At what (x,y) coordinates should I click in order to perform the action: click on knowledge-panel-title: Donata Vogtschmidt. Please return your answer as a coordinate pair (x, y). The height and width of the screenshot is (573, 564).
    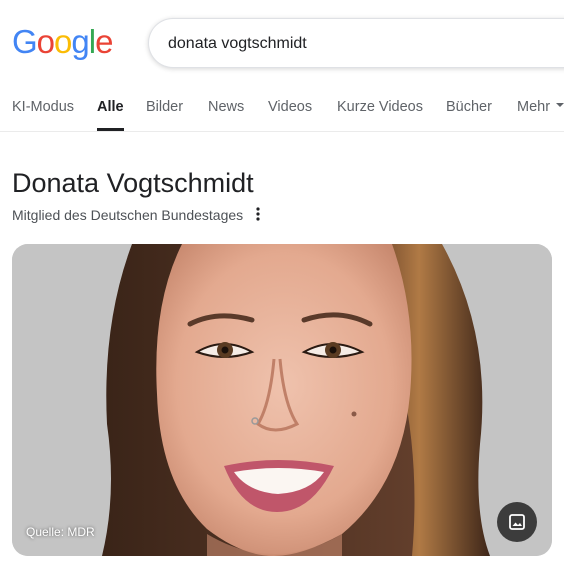
    Looking at the image, I should click on (133, 183).